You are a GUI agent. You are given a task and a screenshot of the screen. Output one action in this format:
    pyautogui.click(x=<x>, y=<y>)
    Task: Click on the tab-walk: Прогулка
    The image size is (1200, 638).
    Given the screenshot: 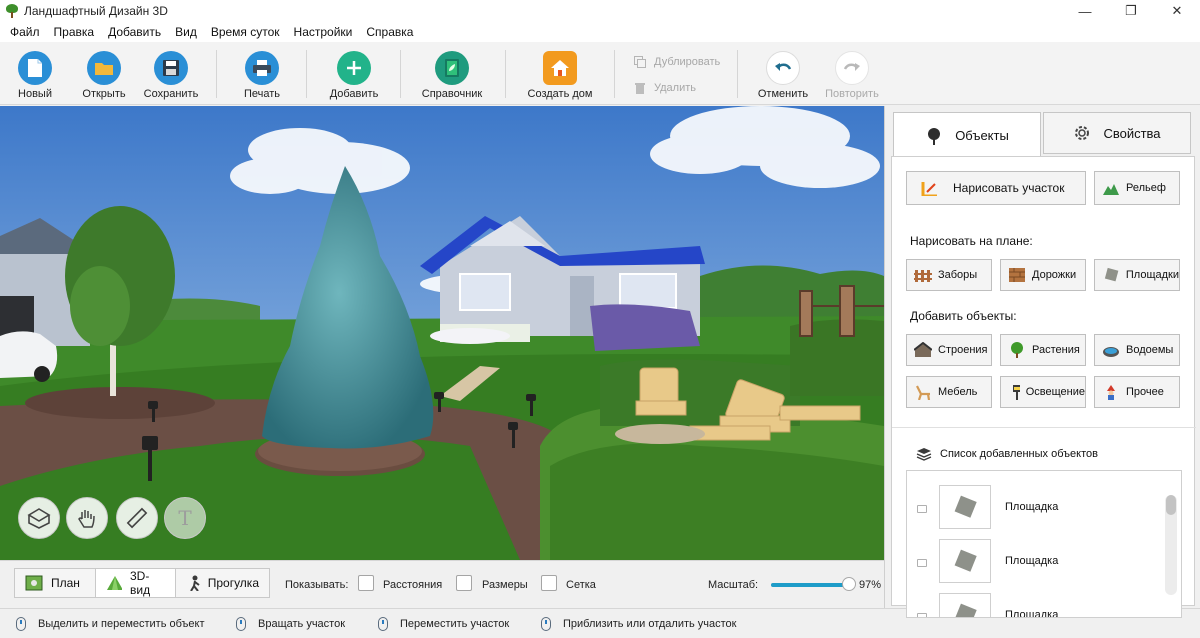 What is the action you would take?
    pyautogui.click(x=222, y=583)
    